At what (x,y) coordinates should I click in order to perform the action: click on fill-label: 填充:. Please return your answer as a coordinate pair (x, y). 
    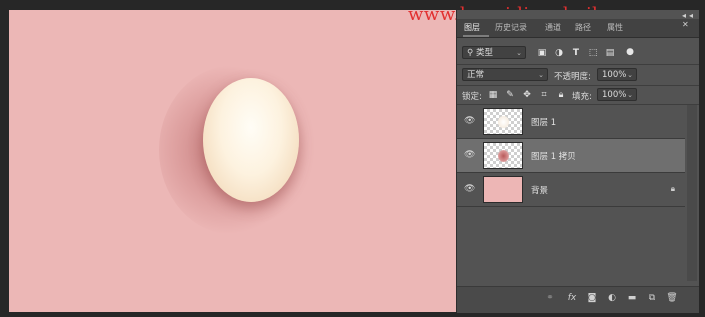
    Looking at the image, I should click on (582, 97).